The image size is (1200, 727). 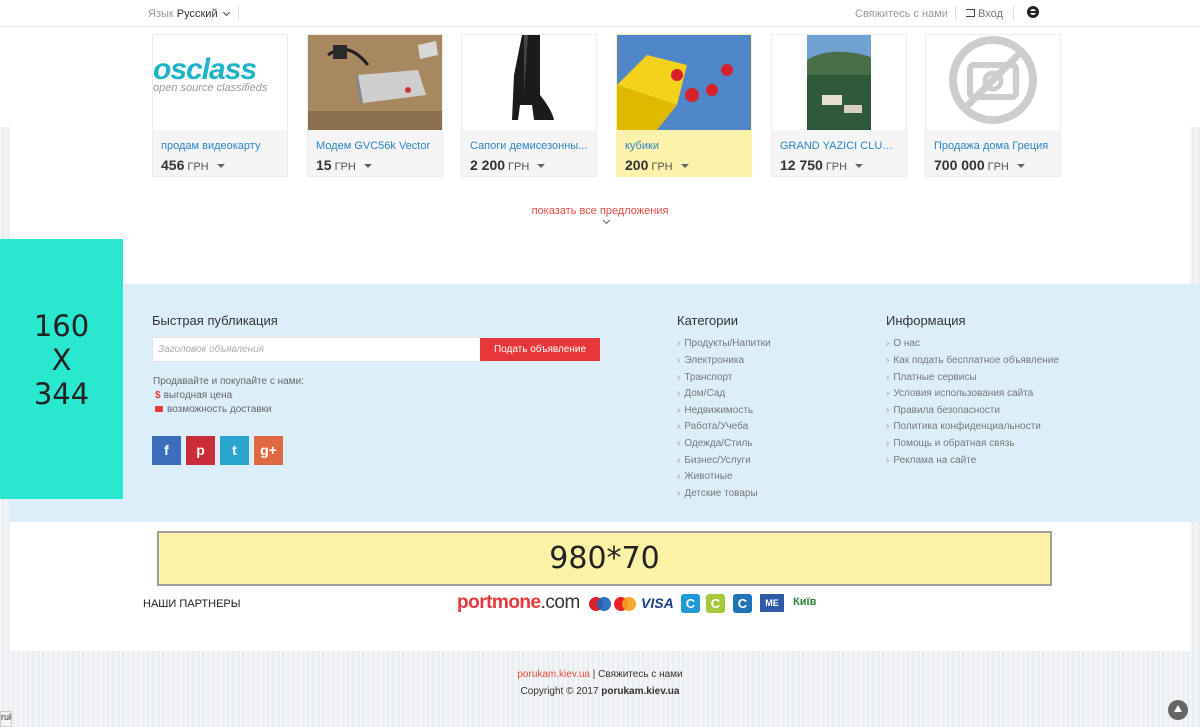 I want to click on info-link: Помощь и обратная связь, so click(x=950, y=443).